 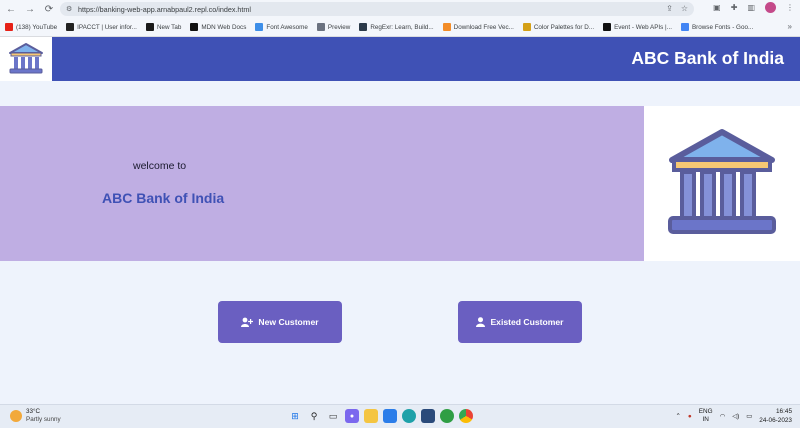 What do you see at coordinates (770, 7) in the screenshot?
I see `profile-avatar` at bounding box center [770, 7].